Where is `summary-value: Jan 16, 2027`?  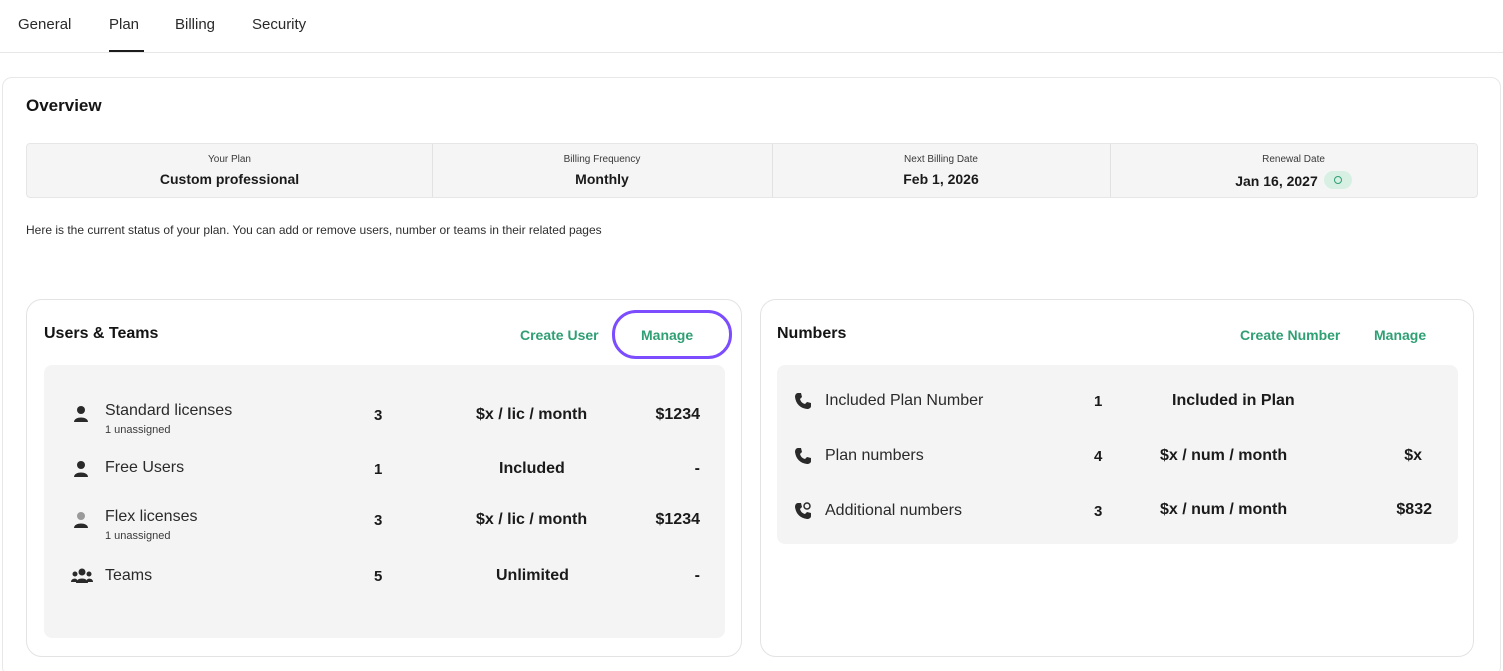 summary-value: Jan 16, 2027 is located at coordinates (1276, 181).